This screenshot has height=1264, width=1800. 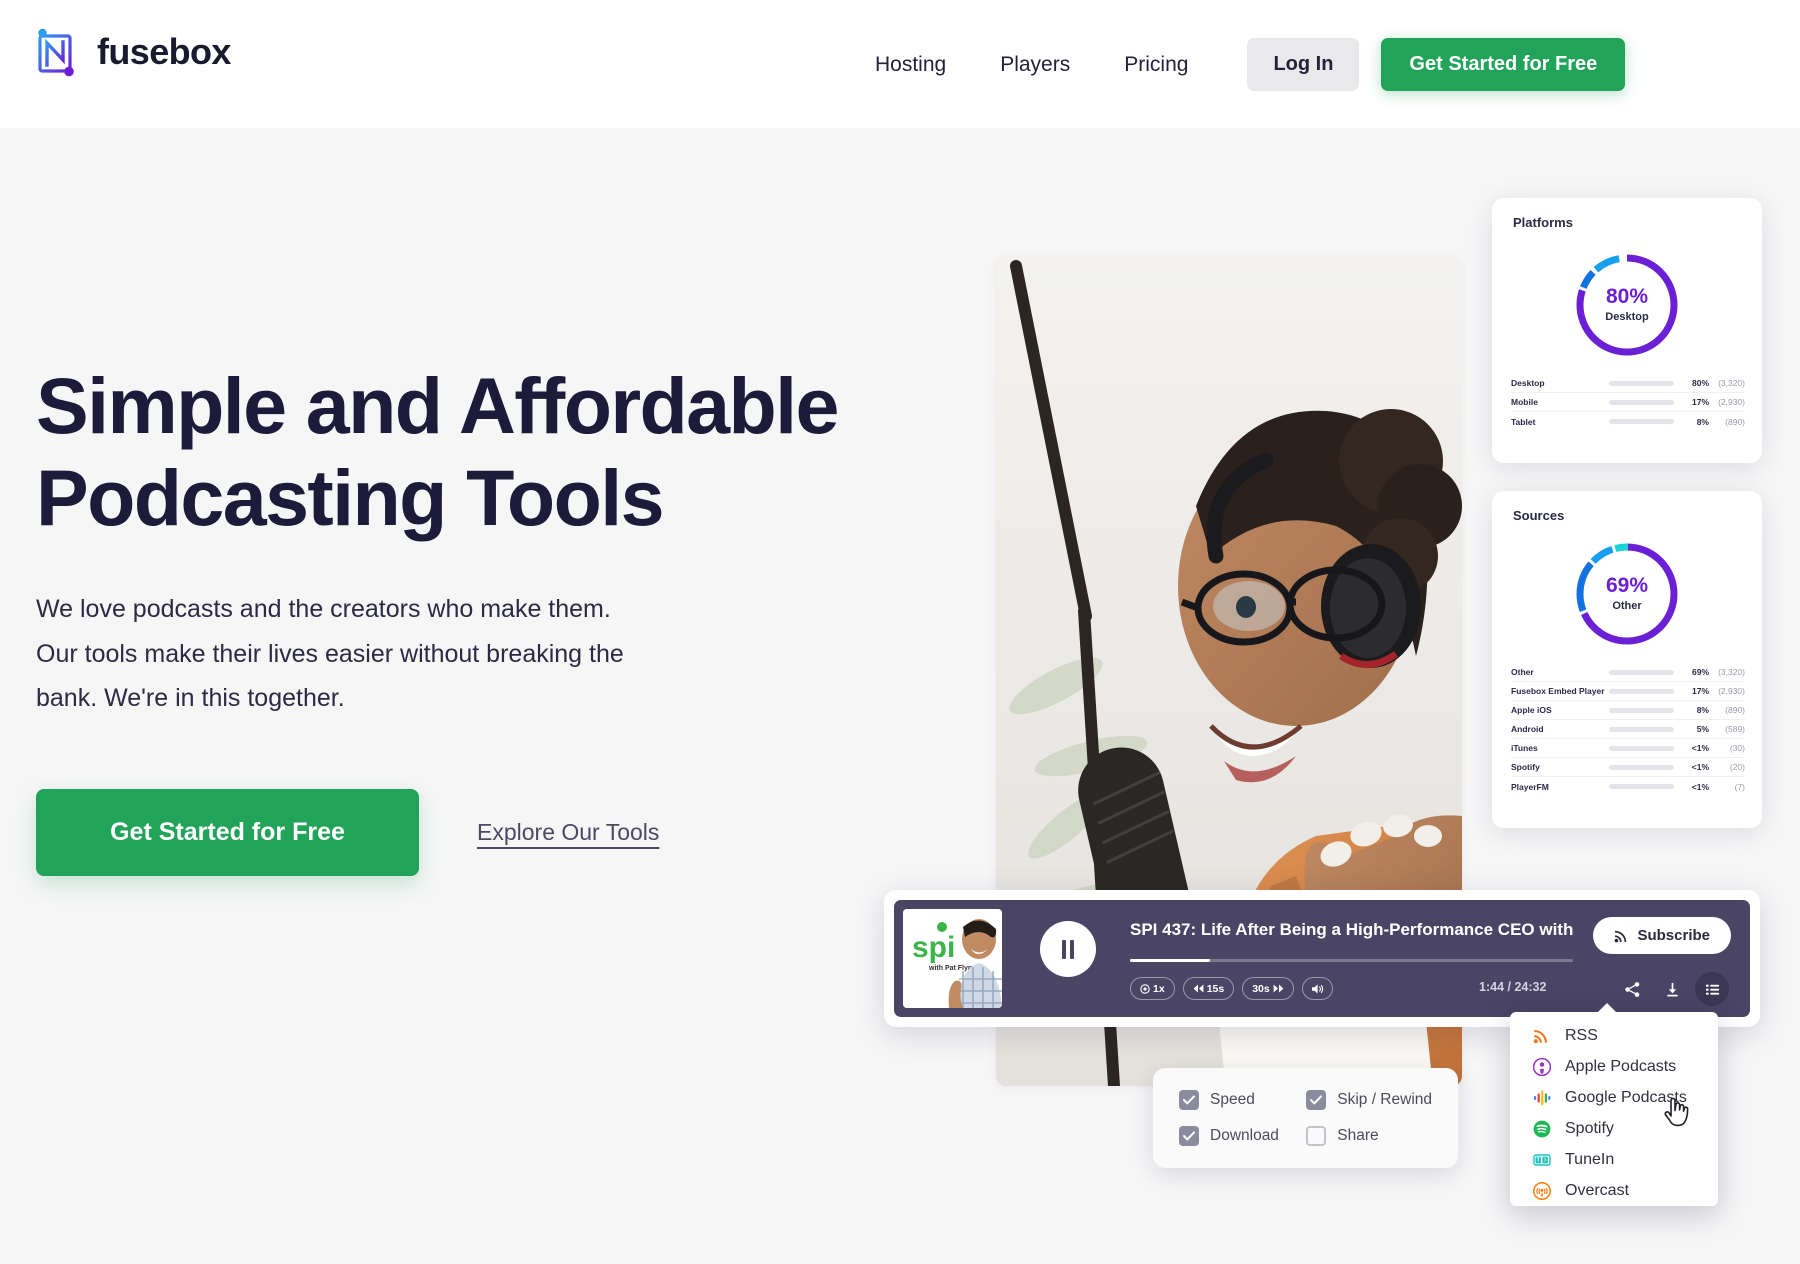 I want to click on download-icon, so click(x=1672, y=989).